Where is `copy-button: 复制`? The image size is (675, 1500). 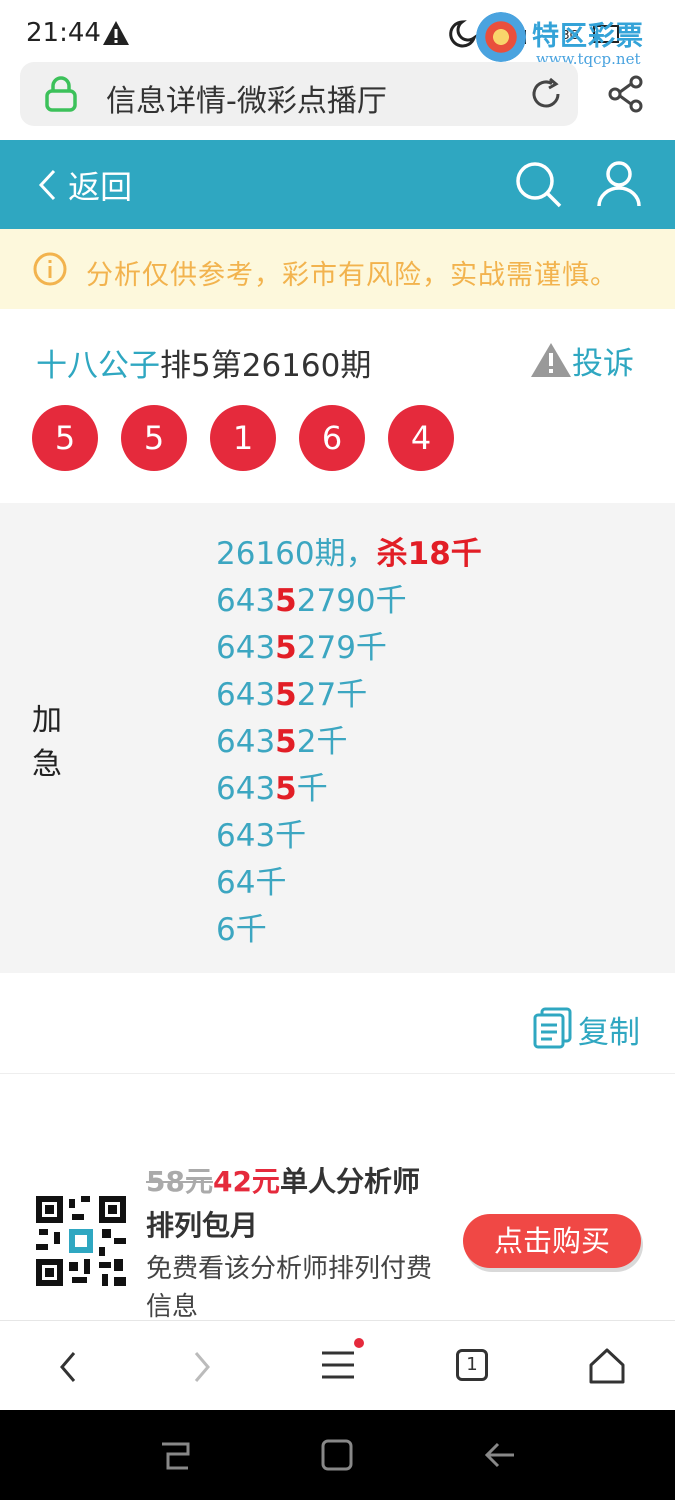
copy-button: 复制 is located at coordinates (609, 1029).